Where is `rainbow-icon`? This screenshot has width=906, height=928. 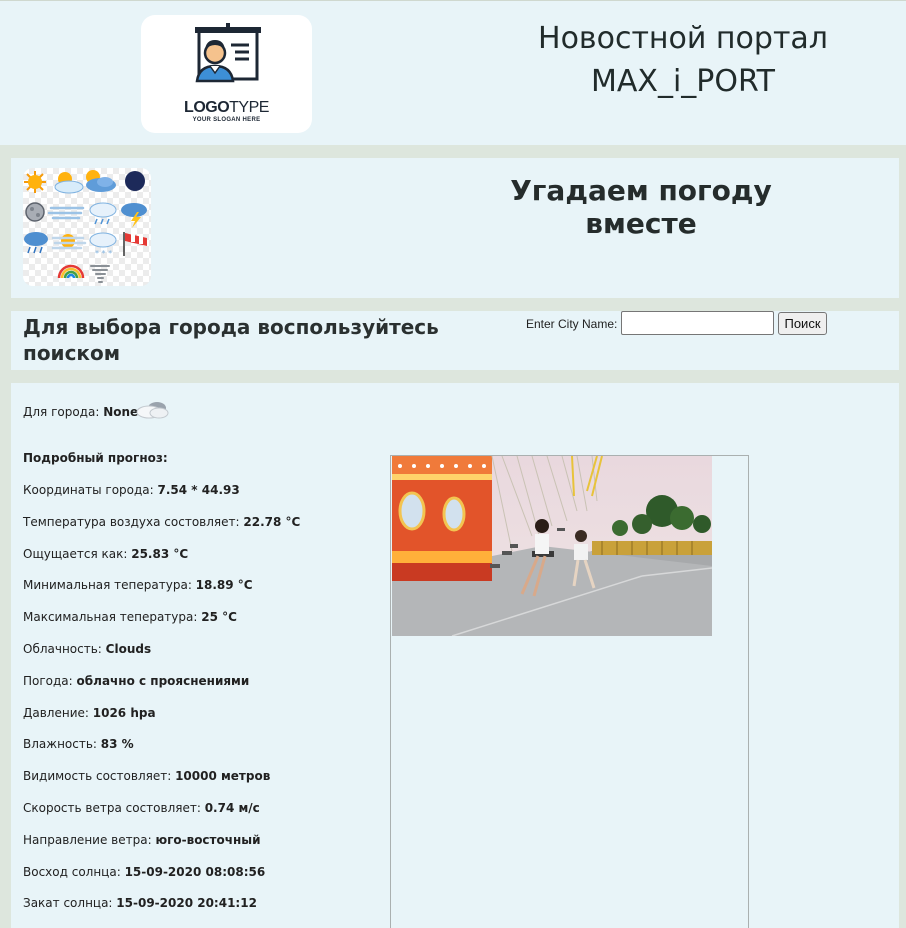 rainbow-icon is located at coordinates (71, 271).